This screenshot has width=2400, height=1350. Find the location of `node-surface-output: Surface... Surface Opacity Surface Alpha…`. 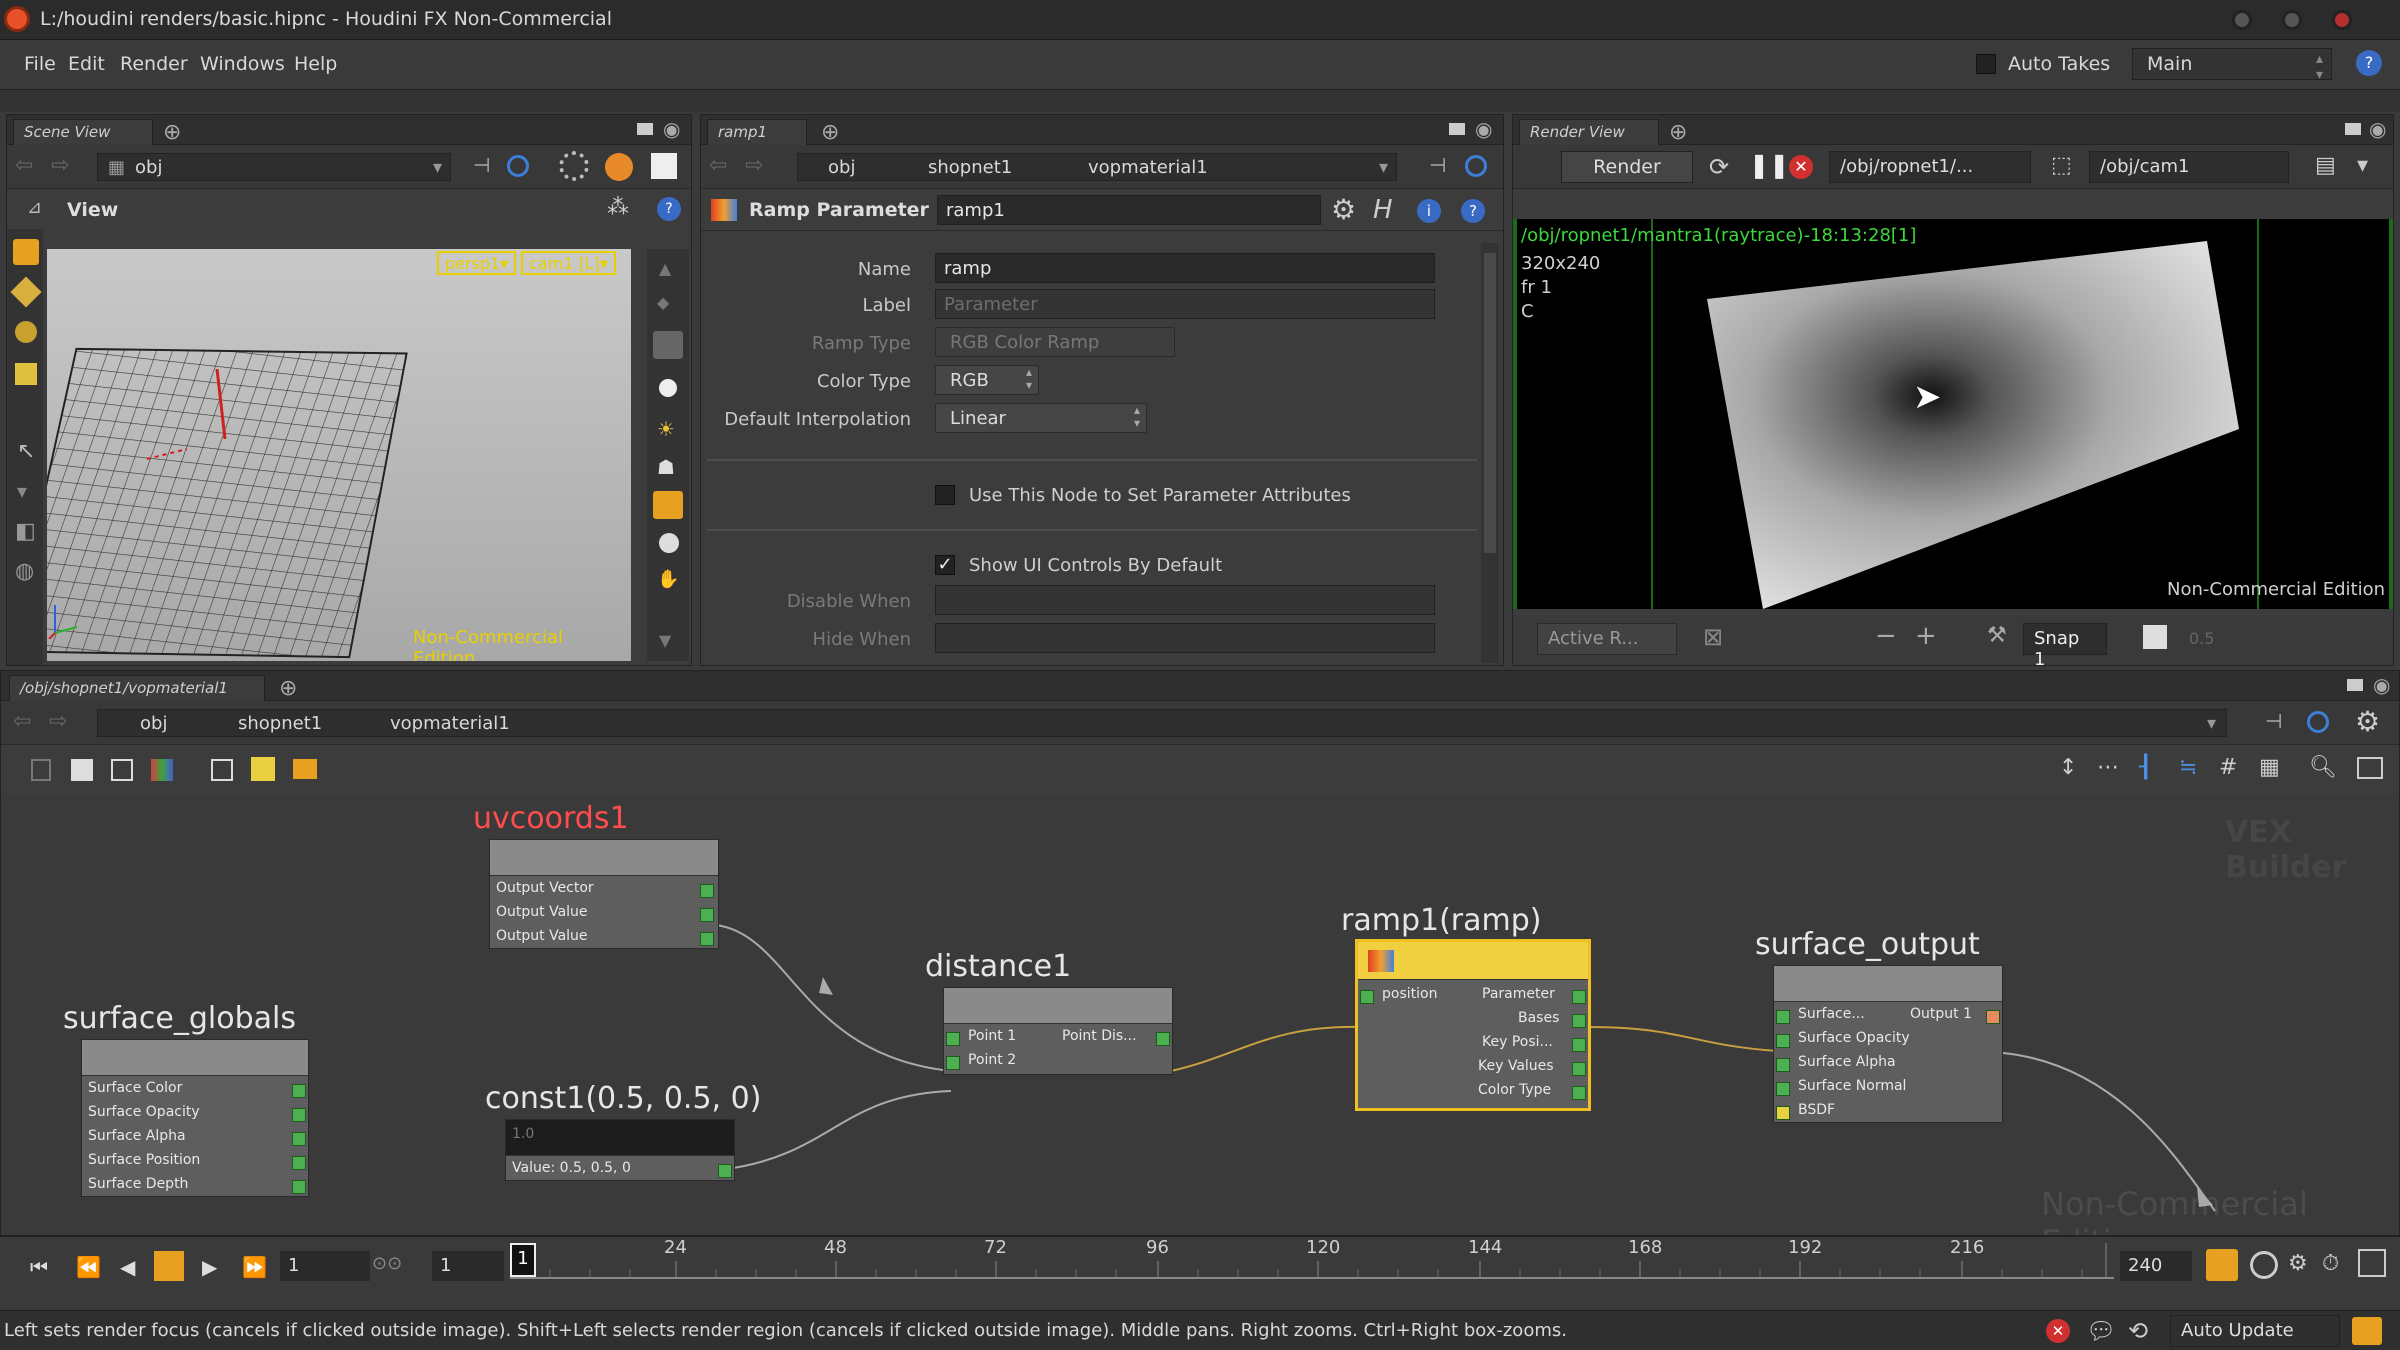

node-surface-output: Surface... Surface Opacity Surface Alpha… is located at coordinates (1888, 1044).